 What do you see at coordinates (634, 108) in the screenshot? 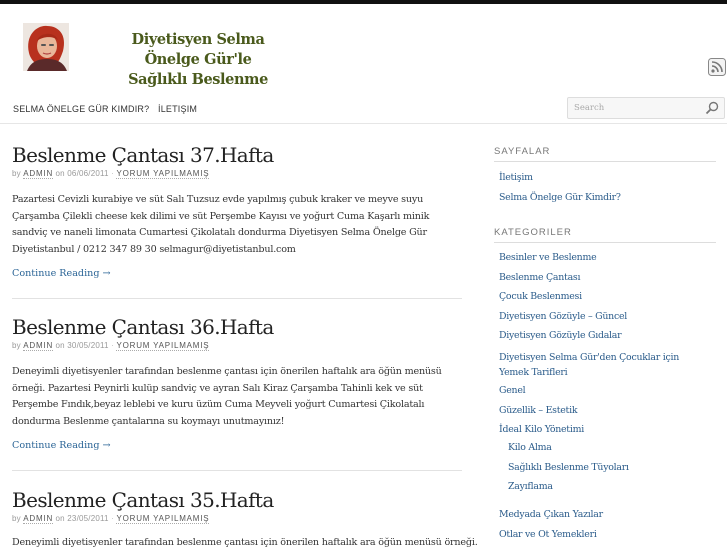
I see `search-input` at bounding box center [634, 108].